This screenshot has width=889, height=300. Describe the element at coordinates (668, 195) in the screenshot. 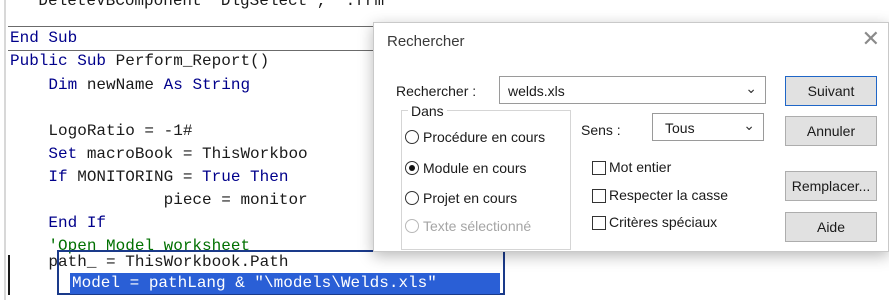

I see `checkbox-respecter-casse-label: Respecter la casse` at that location.